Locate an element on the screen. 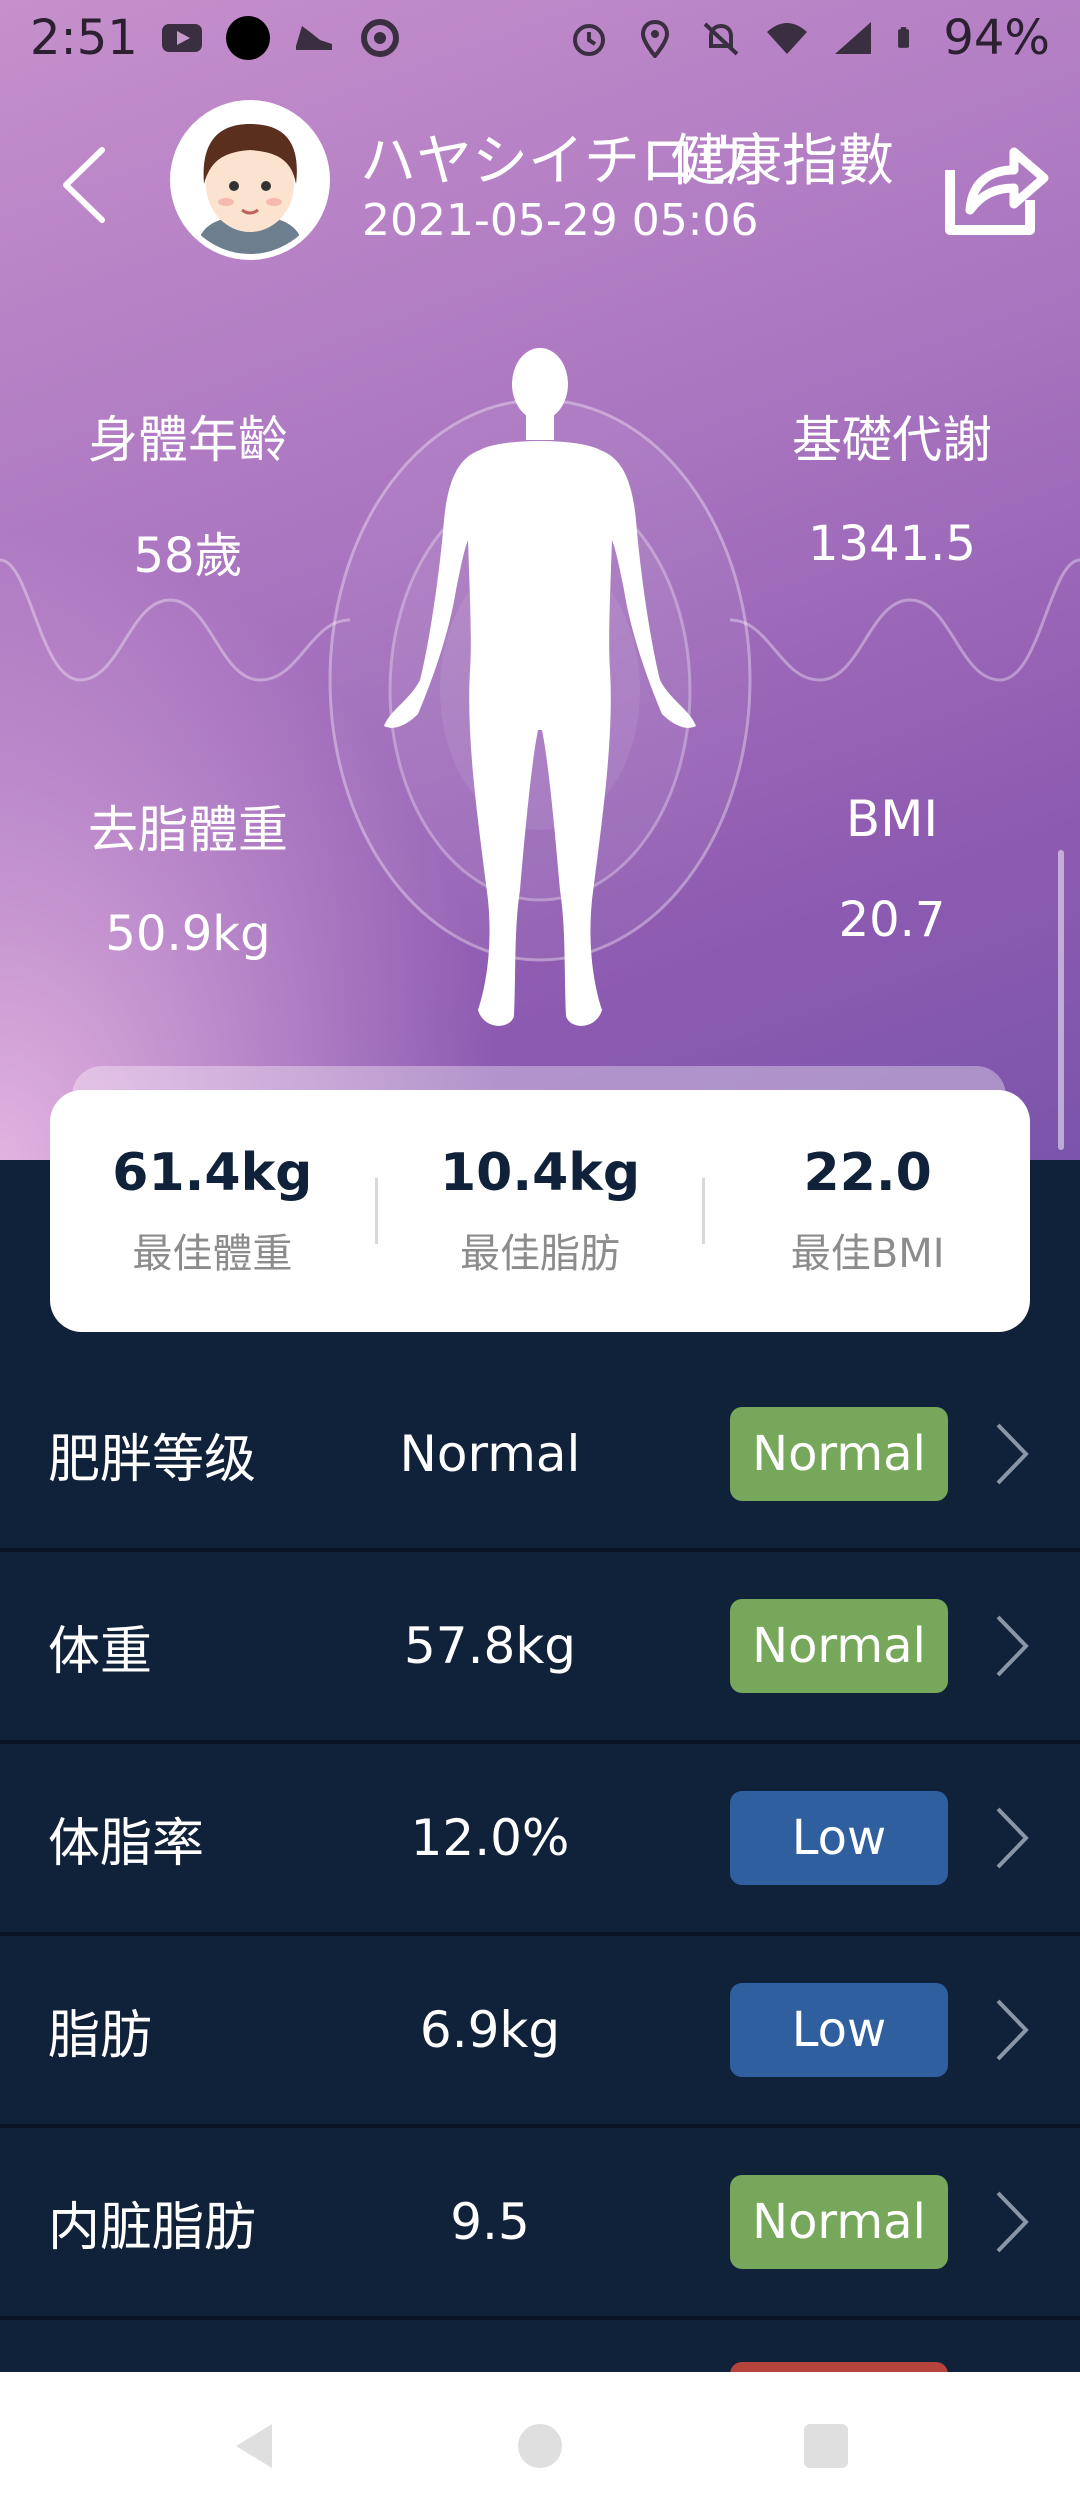 This screenshot has width=1080, height=2520. metric-lean-mass: 去脂體重 50.9kg is located at coordinates (188, 876).